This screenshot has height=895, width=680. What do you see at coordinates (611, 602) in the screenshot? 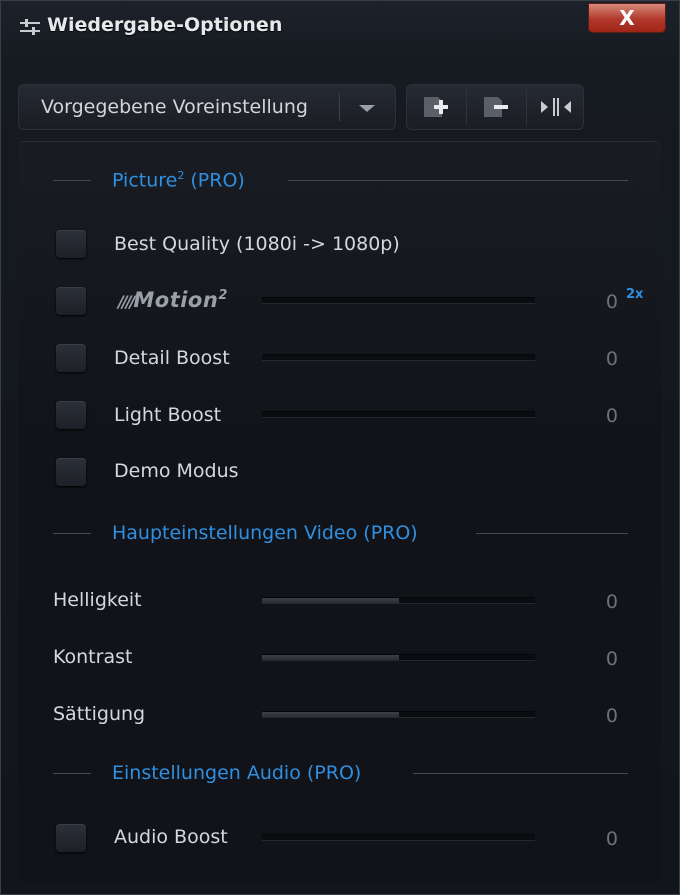
I see `helligkeit-value: 0` at bounding box center [611, 602].